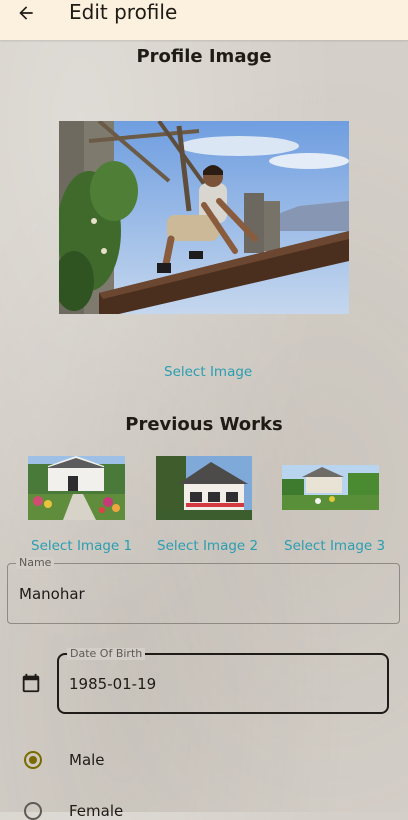 The width and height of the screenshot is (408, 820). Describe the element at coordinates (334, 546) in the screenshot. I see `select-previous-image-3-button: Select Image 3` at that location.